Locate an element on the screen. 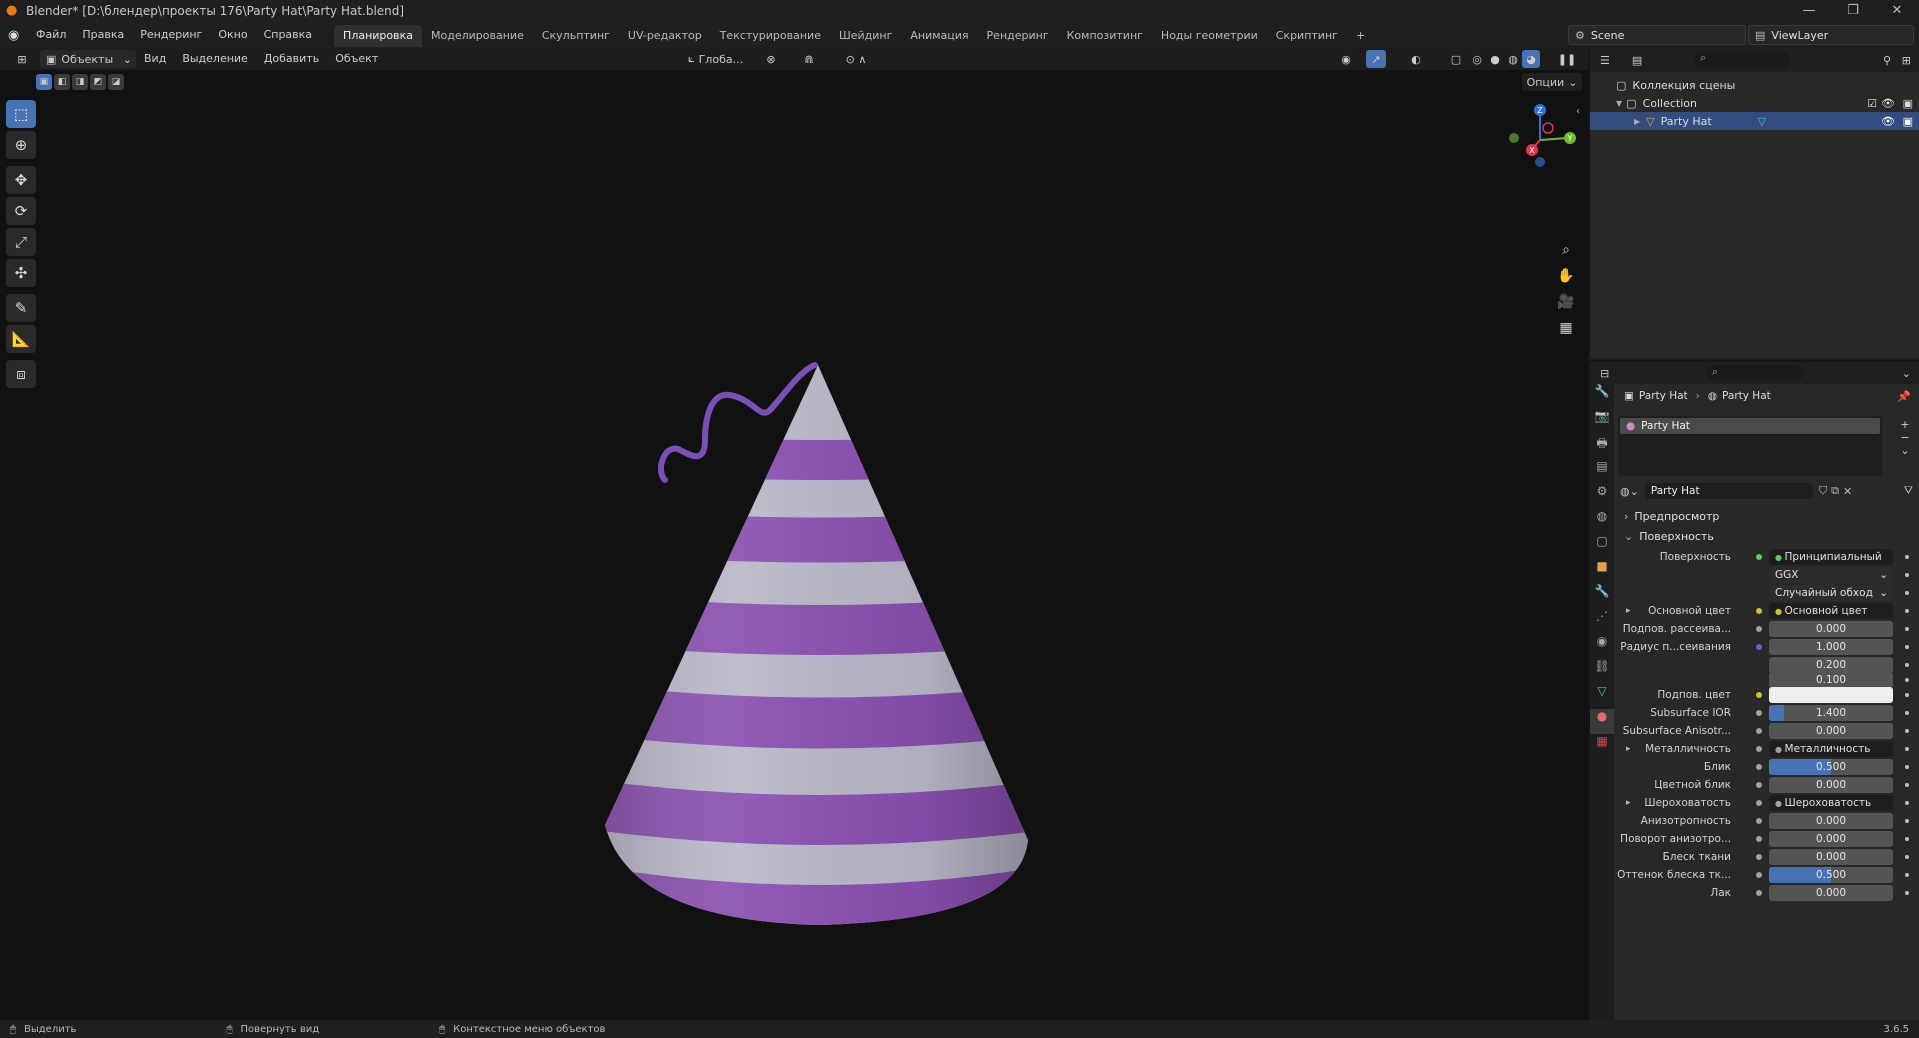 The width and height of the screenshot is (1919, 1038). world-tab-icon: ◍ is located at coordinates (1602, 521).